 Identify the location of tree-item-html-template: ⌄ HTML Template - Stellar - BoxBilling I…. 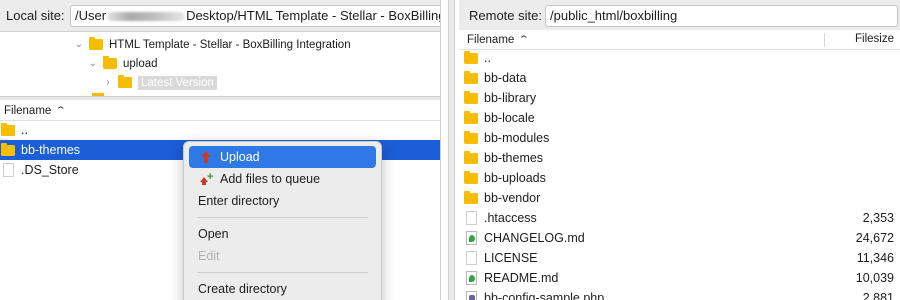
(211, 44).